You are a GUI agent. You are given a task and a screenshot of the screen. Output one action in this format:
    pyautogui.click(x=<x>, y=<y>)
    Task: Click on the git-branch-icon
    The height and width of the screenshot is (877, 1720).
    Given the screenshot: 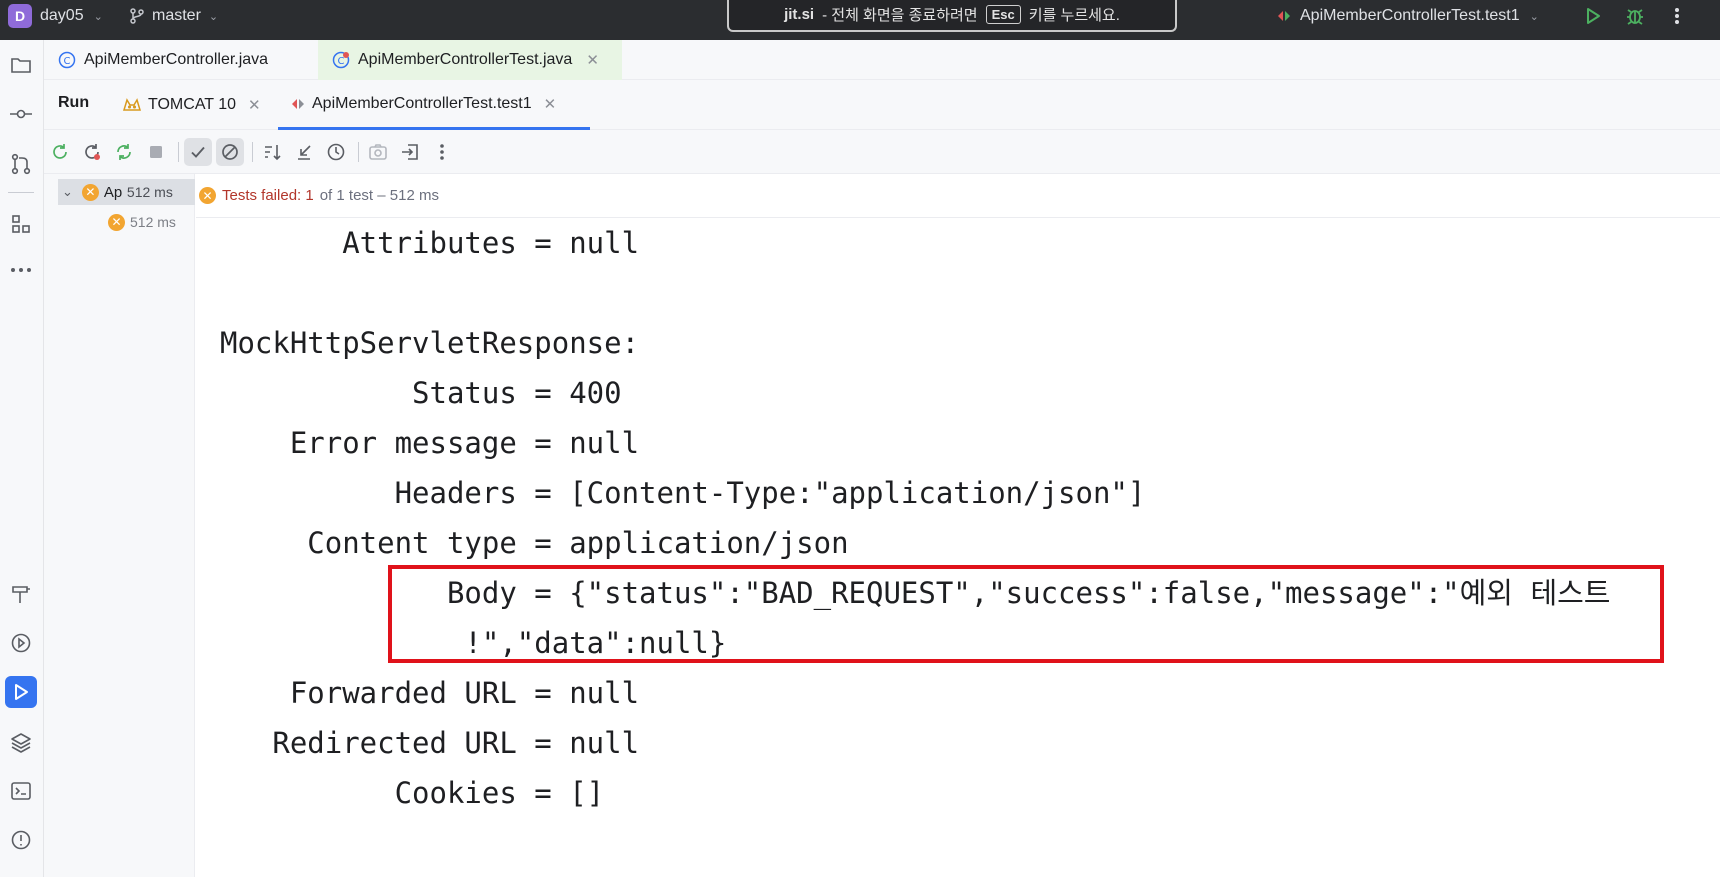 What is the action you would take?
    pyautogui.click(x=137, y=16)
    